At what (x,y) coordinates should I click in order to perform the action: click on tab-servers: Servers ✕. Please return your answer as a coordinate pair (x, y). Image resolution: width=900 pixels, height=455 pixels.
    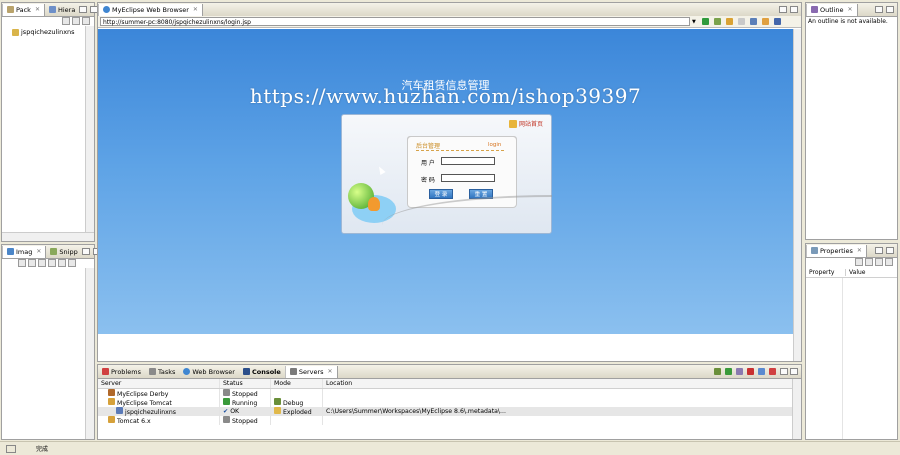
    Looking at the image, I should click on (311, 371).